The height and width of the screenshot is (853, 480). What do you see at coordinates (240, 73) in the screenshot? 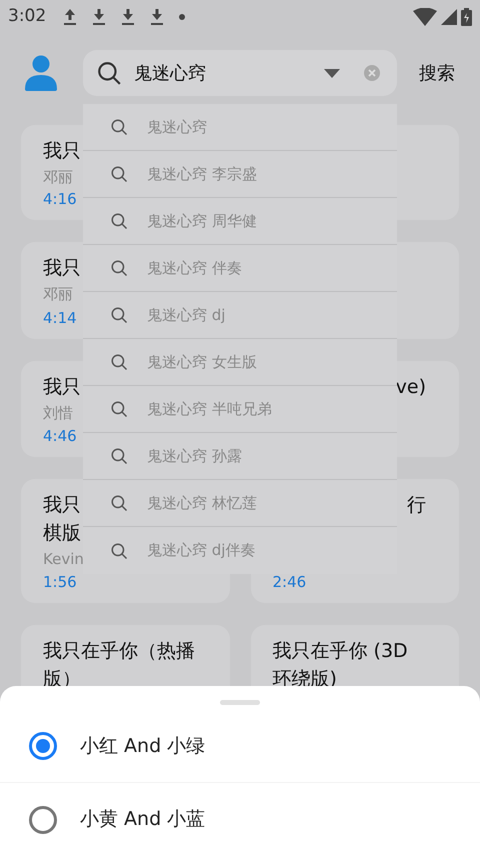
I see `search-field: 鬼迷心窍` at bounding box center [240, 73].